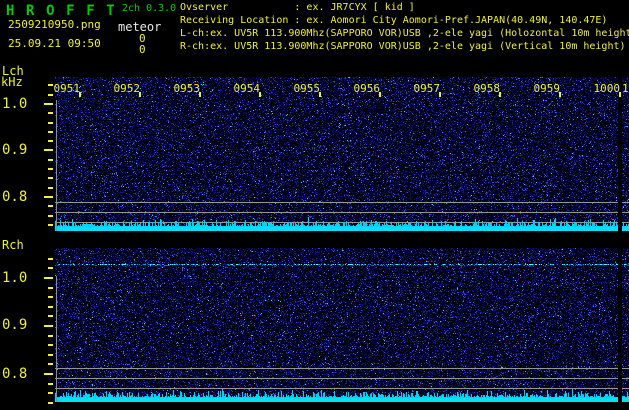 The image size is (629, 410). Describe the element at coordinates (187, 88) in the screenshot. I see `time-tick-label: 0953` at that location.